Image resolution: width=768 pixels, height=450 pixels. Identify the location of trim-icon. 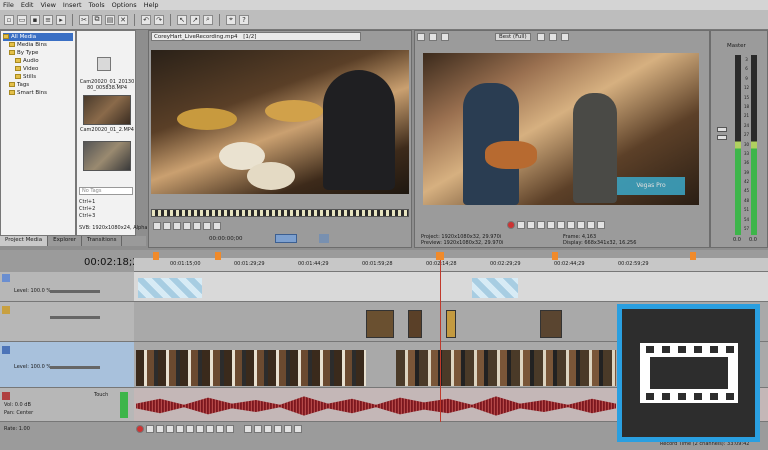
(268, 429).